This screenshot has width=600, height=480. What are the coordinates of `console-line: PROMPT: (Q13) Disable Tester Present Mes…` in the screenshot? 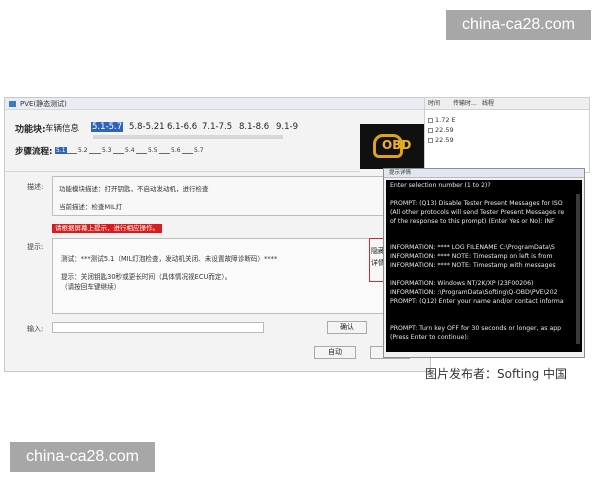 It's located at (476, 203).